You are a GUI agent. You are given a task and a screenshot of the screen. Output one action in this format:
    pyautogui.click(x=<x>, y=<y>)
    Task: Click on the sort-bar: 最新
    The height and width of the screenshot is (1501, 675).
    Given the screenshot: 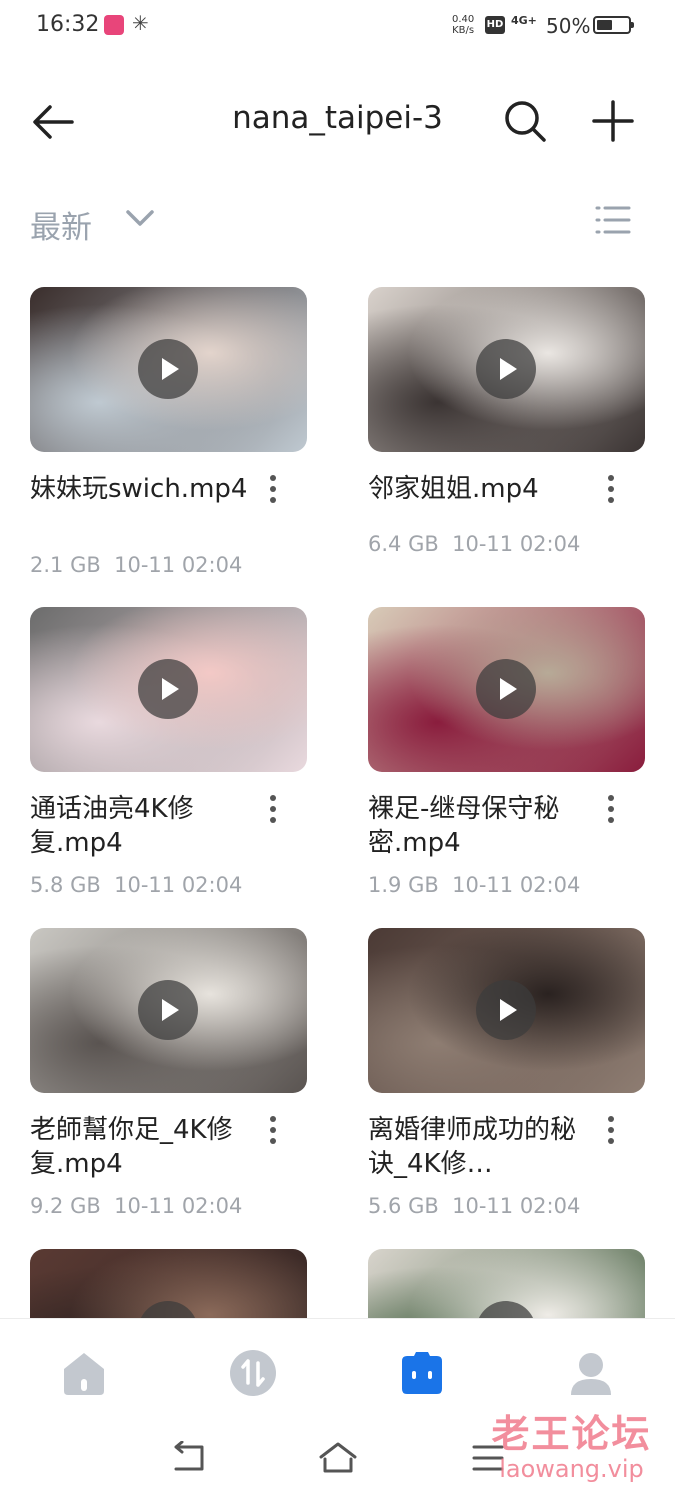 What is the action you would take?
    pyautogui.click(x=337, y=222)
    